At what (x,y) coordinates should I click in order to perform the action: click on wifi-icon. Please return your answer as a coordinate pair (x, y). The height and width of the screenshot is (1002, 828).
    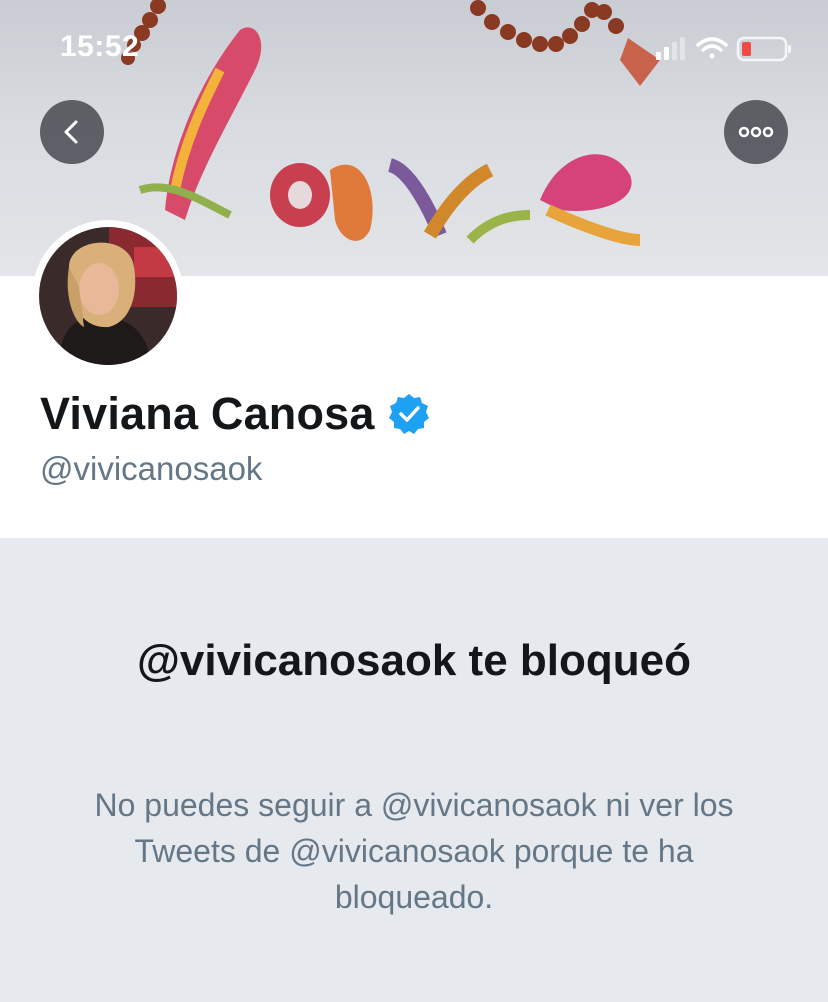
    Looking at the image, I should click on (712, 48).